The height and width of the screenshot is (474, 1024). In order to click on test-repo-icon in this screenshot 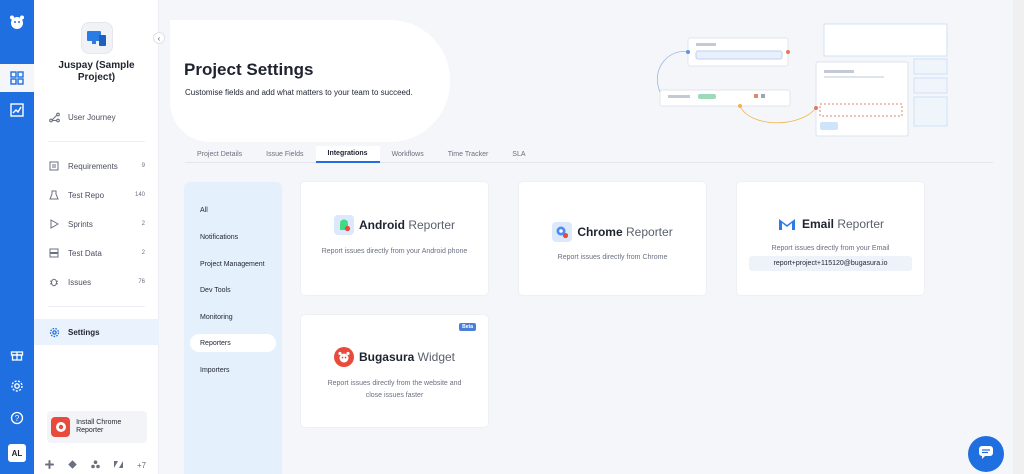, I will do `click(54, 195)`.